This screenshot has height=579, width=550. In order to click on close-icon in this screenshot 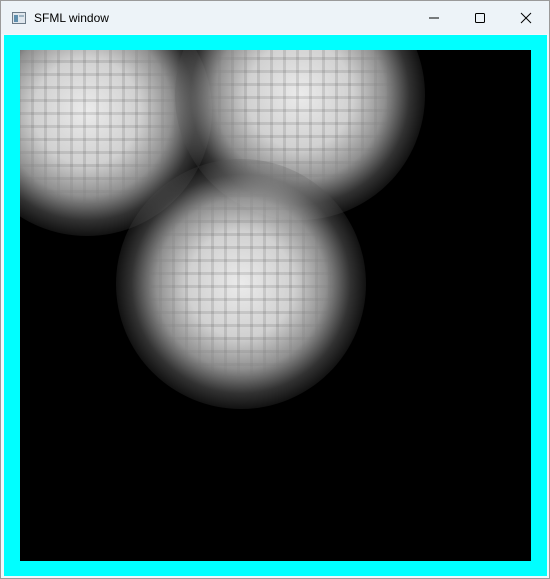, I will do `click(526, 18)`.